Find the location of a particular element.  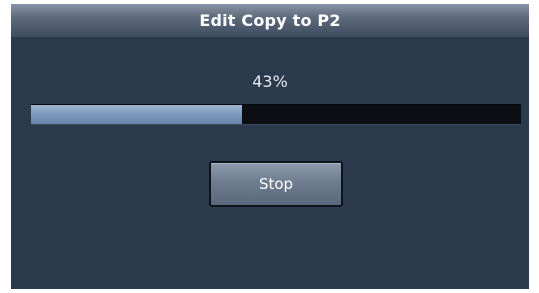

progress-bar is located at coordinates (276, 114).